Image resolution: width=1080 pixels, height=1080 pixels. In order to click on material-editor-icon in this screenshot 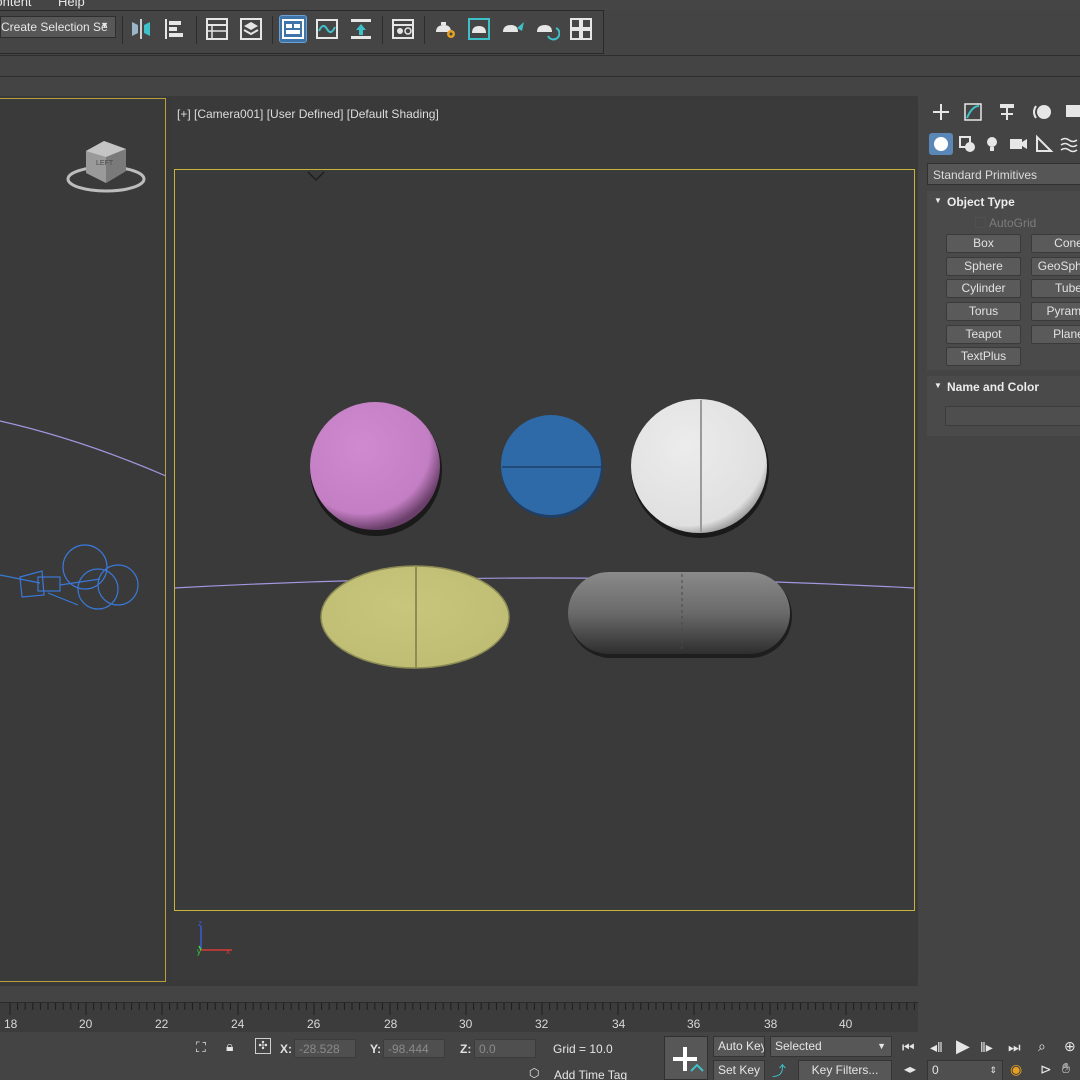, I will do `click(403, 29)`.